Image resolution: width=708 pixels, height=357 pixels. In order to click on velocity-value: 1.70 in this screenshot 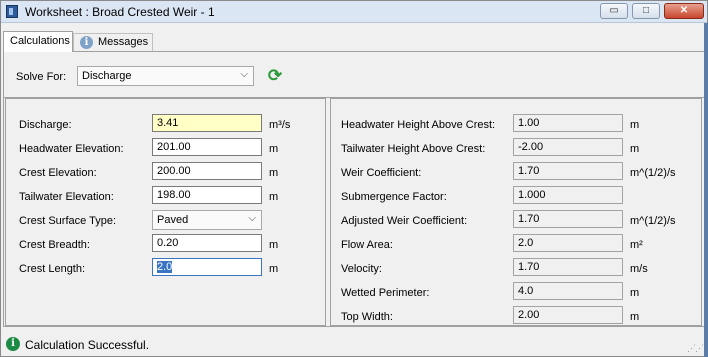, I will do `click(568, 267)`.